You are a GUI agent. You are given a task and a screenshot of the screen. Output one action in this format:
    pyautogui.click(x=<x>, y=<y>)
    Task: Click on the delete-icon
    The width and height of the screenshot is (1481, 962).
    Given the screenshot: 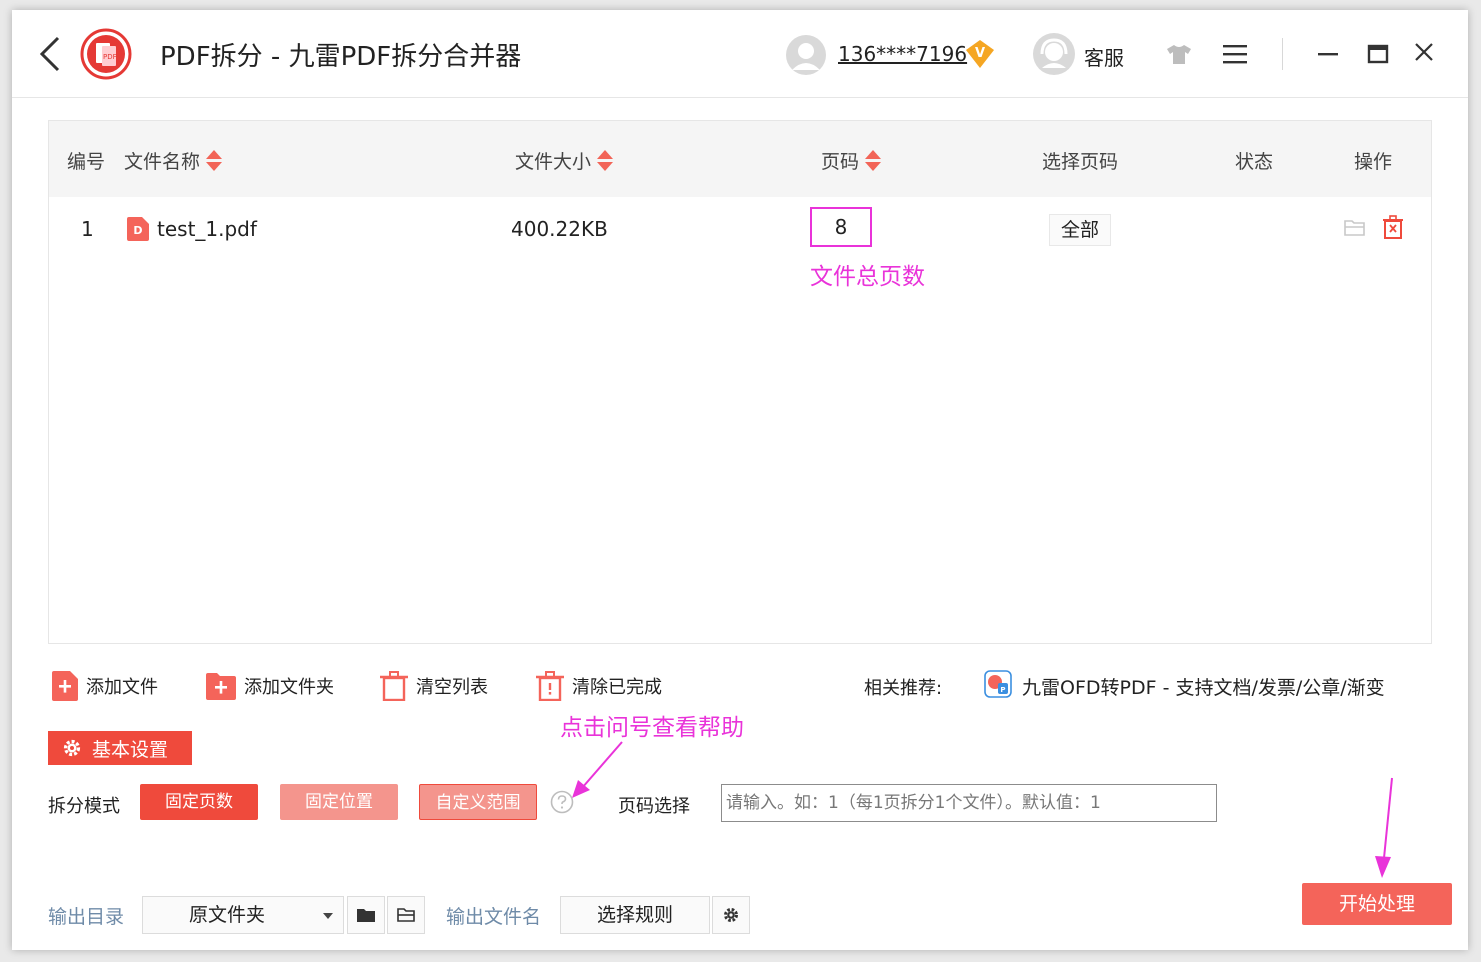 What is the action you would take?
    pyautogui.click(x=1393, y=227)
    